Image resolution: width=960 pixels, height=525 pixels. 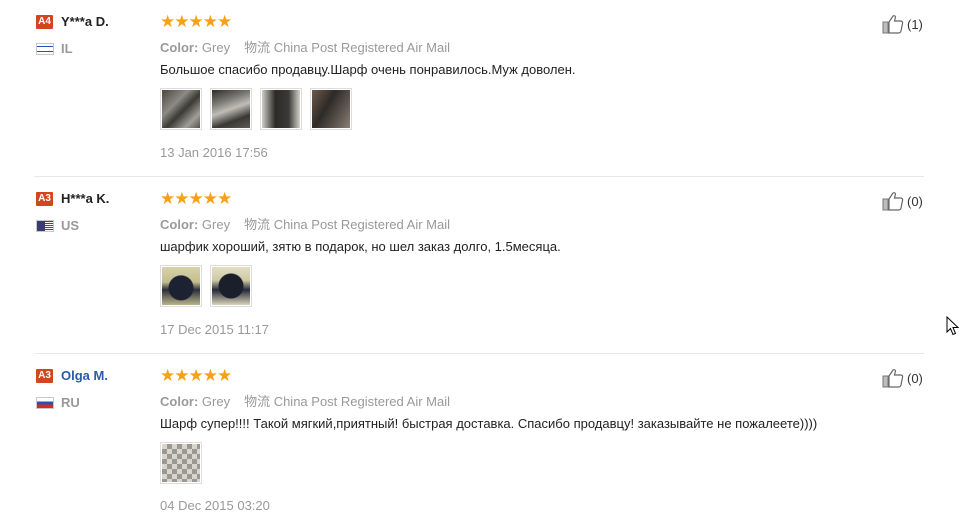 What do you see at coordinates (214, 152) in the screenshot?
I see `review-date: 13 Jan 2016 17:56` at bounding box center [214, 152].